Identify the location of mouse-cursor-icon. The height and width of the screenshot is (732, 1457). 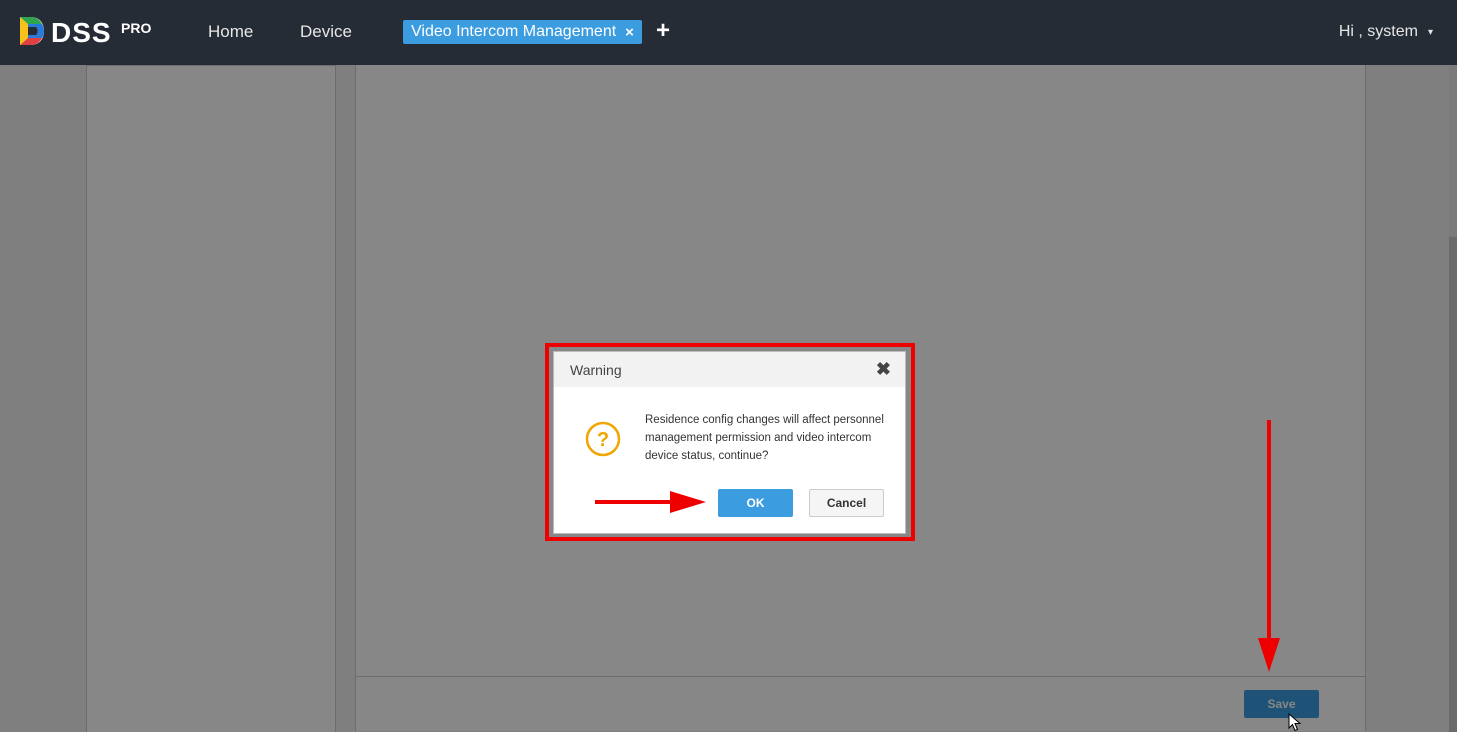
(1295, 722).